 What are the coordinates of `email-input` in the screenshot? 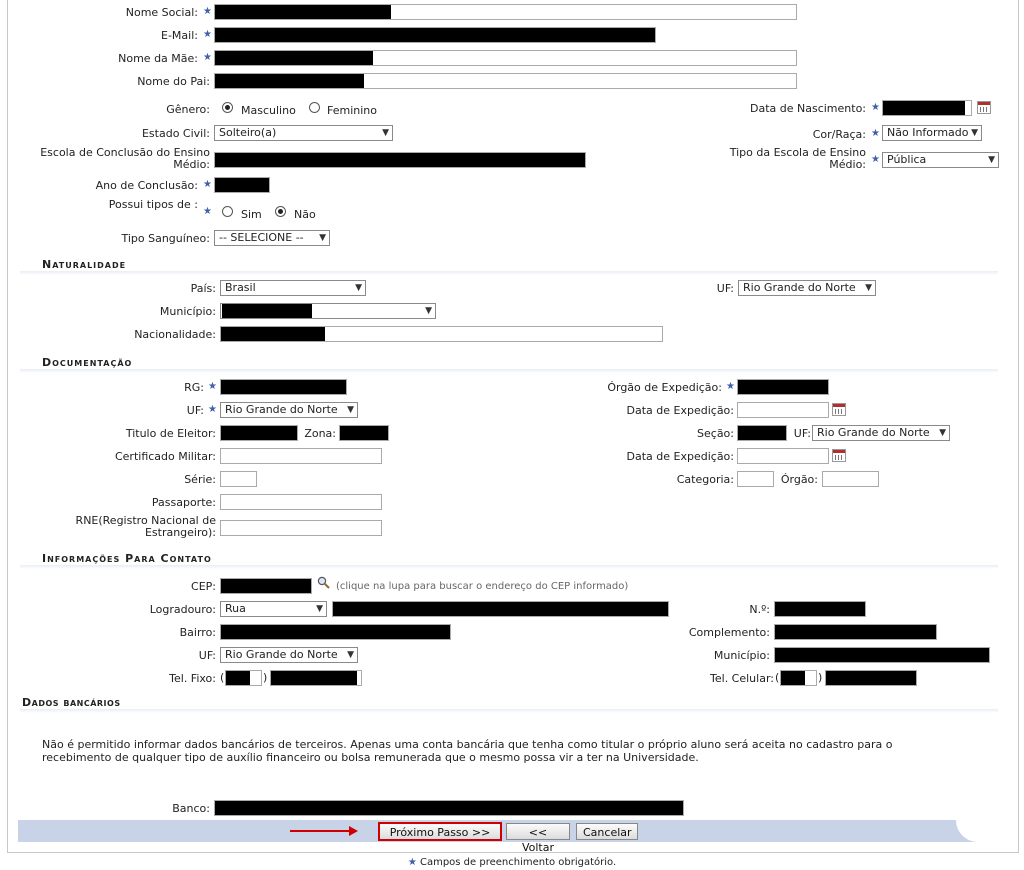 It's located at (435, 35).